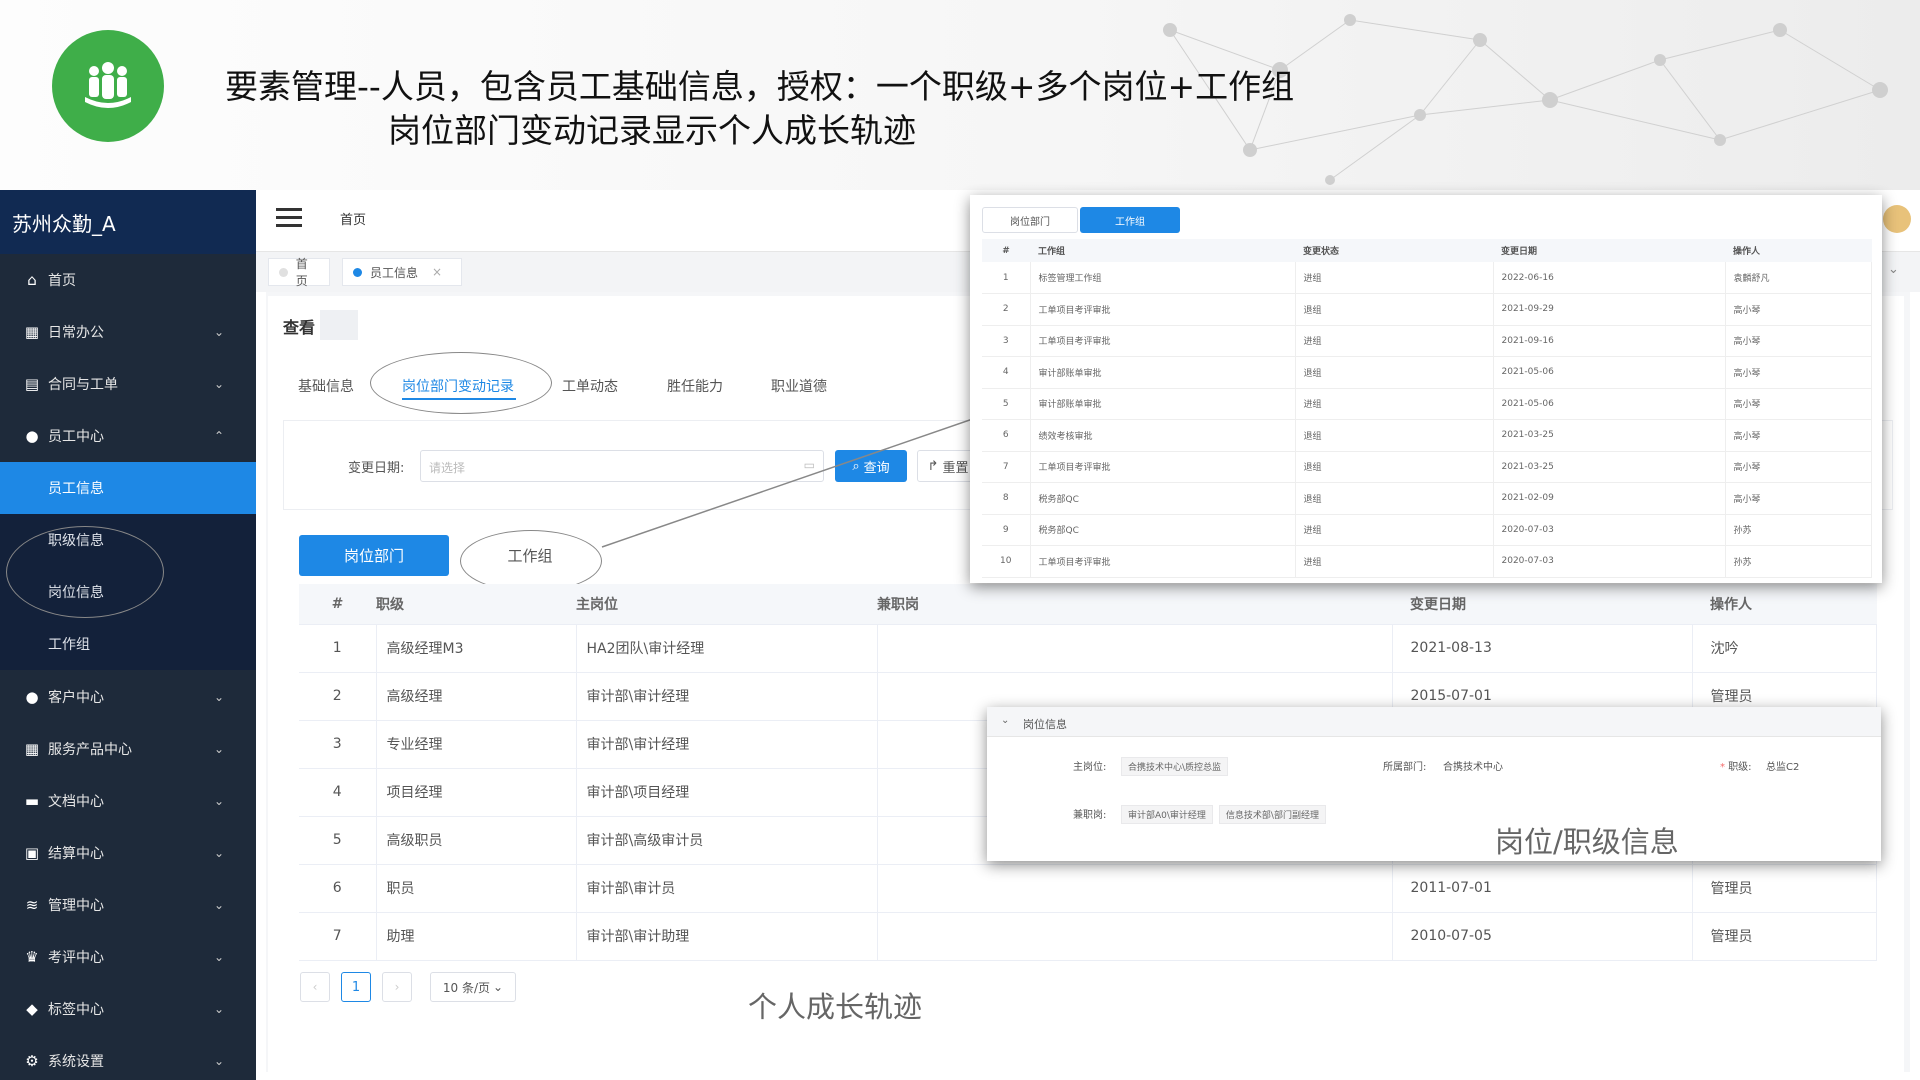 The image size is (1920, 1080). I want to click on close-icon: ×, so click(437, 272).